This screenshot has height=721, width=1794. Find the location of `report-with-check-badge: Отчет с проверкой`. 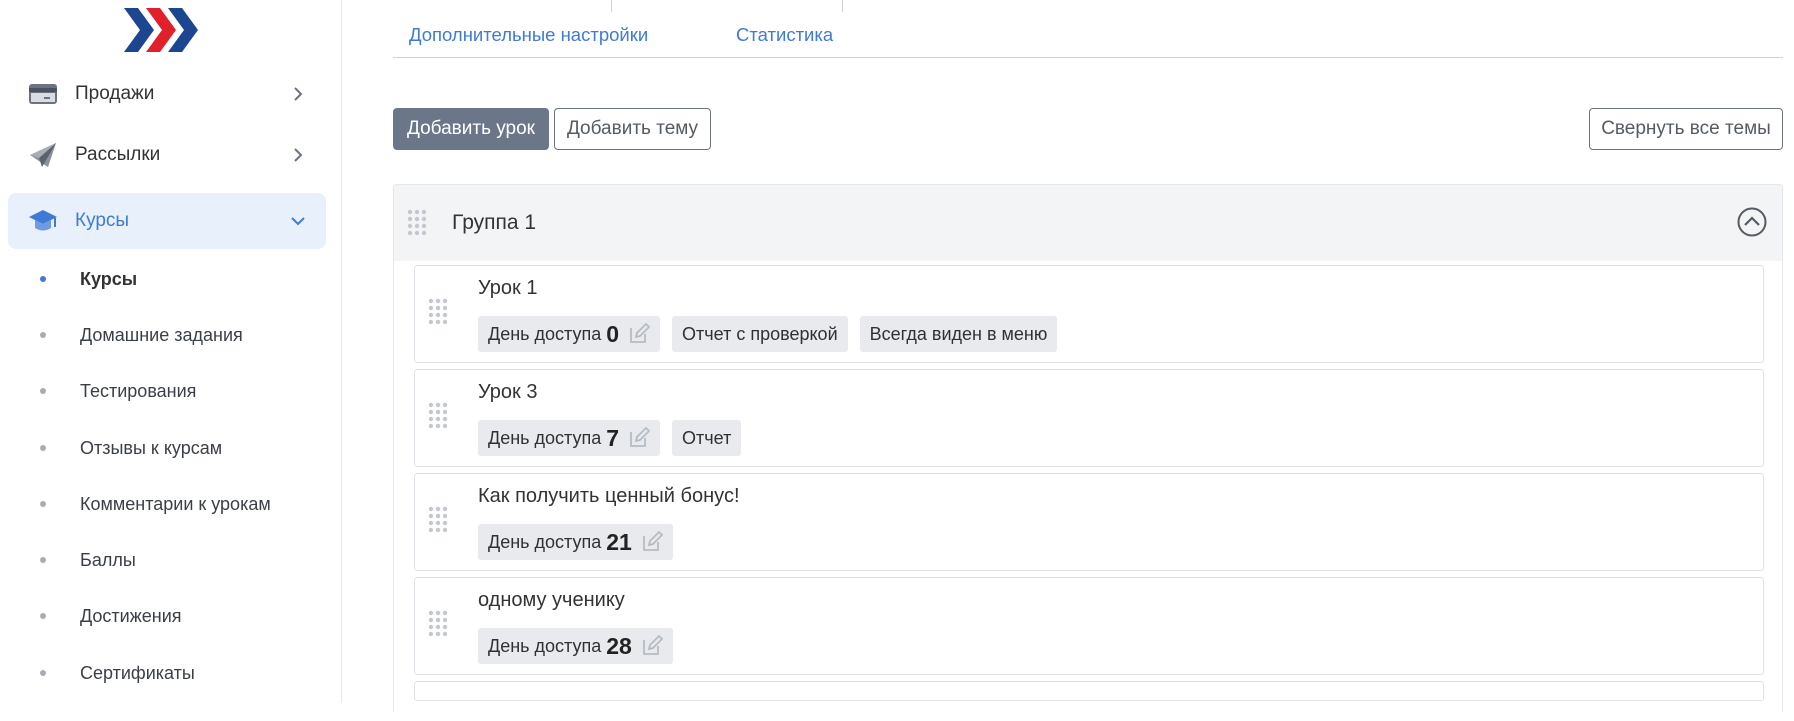

report-with-check-badge: Отчет с проверкой is located at coordinates (760, 334).